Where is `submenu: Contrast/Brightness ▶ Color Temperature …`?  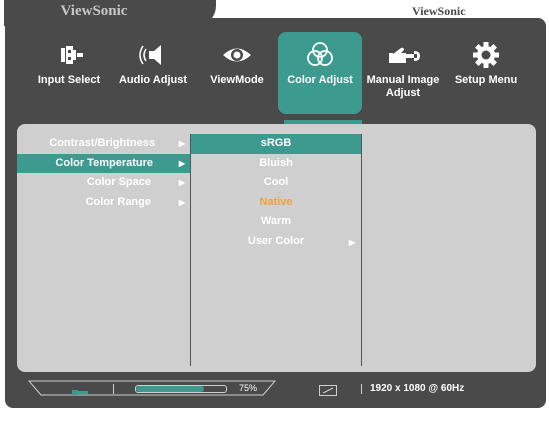 submenu: Contrast/Brightness ▶ Color Temperature … is located at coordinates (104, 173).